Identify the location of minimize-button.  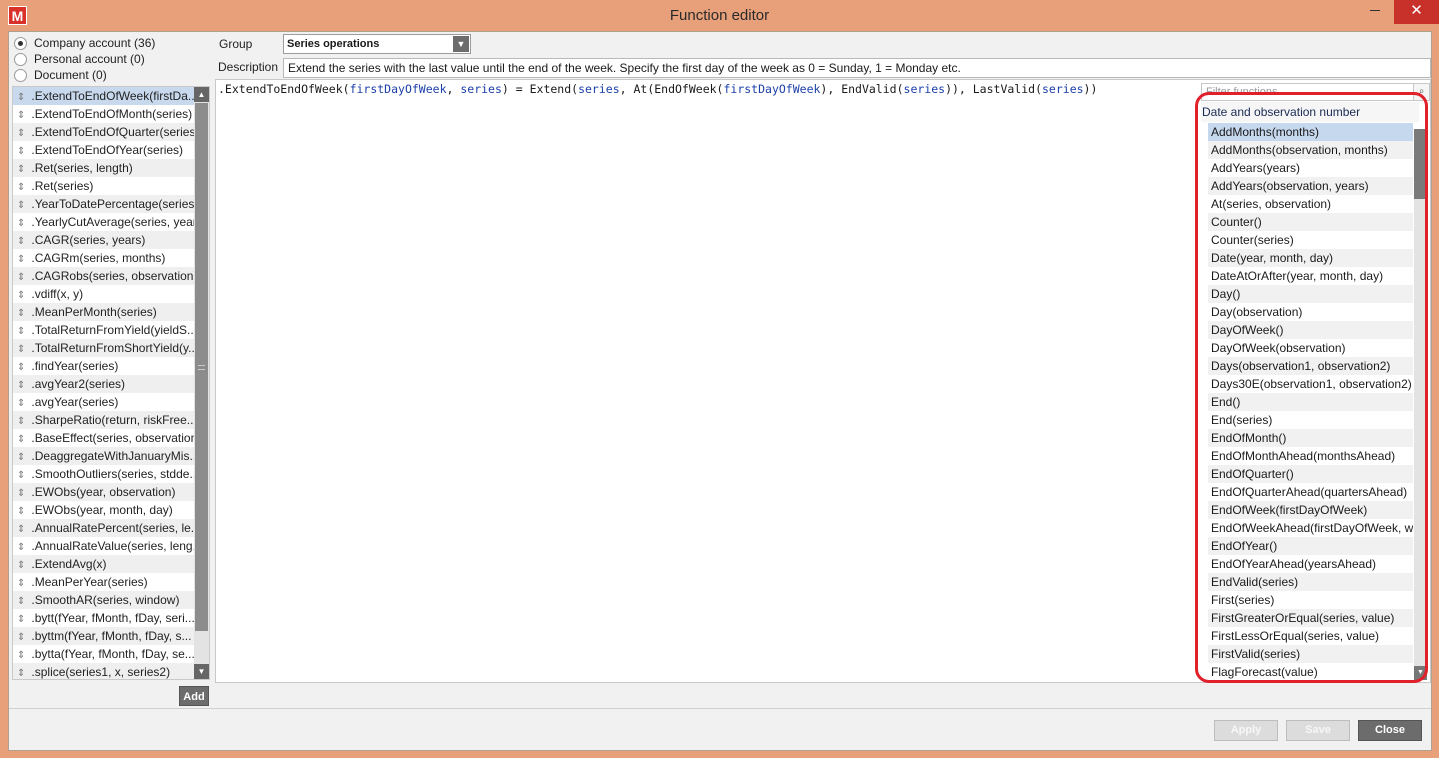
(1375, 12).